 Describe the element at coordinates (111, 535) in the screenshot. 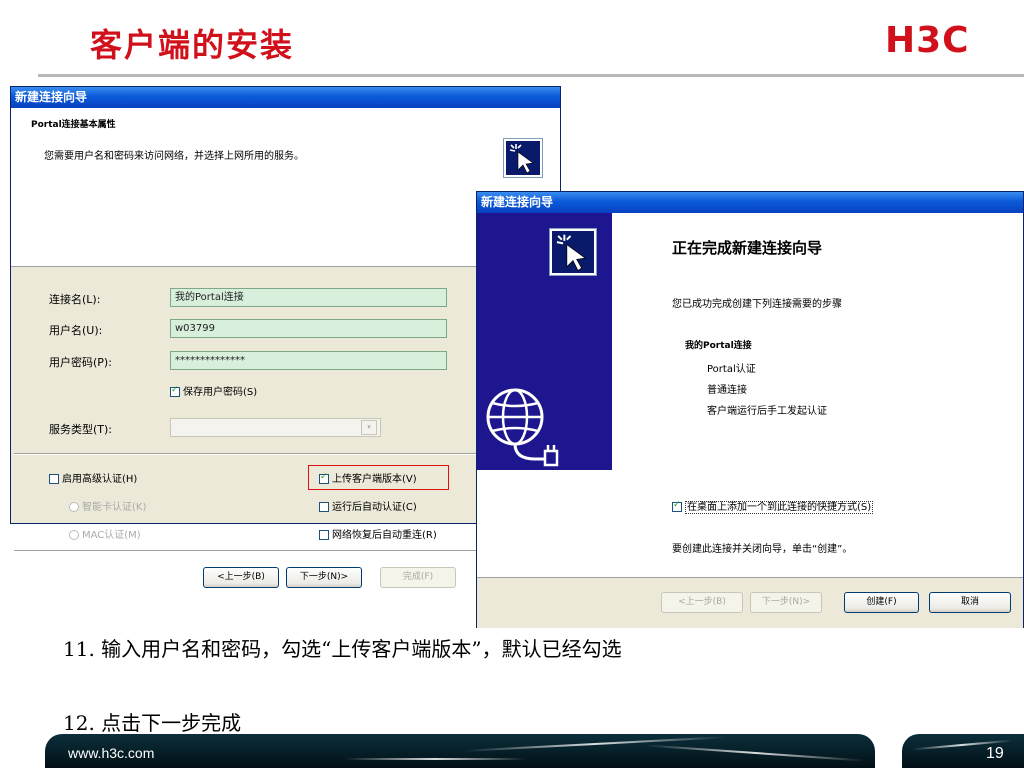

I see `mac-auth-label: MAC认证(M)` at that location.